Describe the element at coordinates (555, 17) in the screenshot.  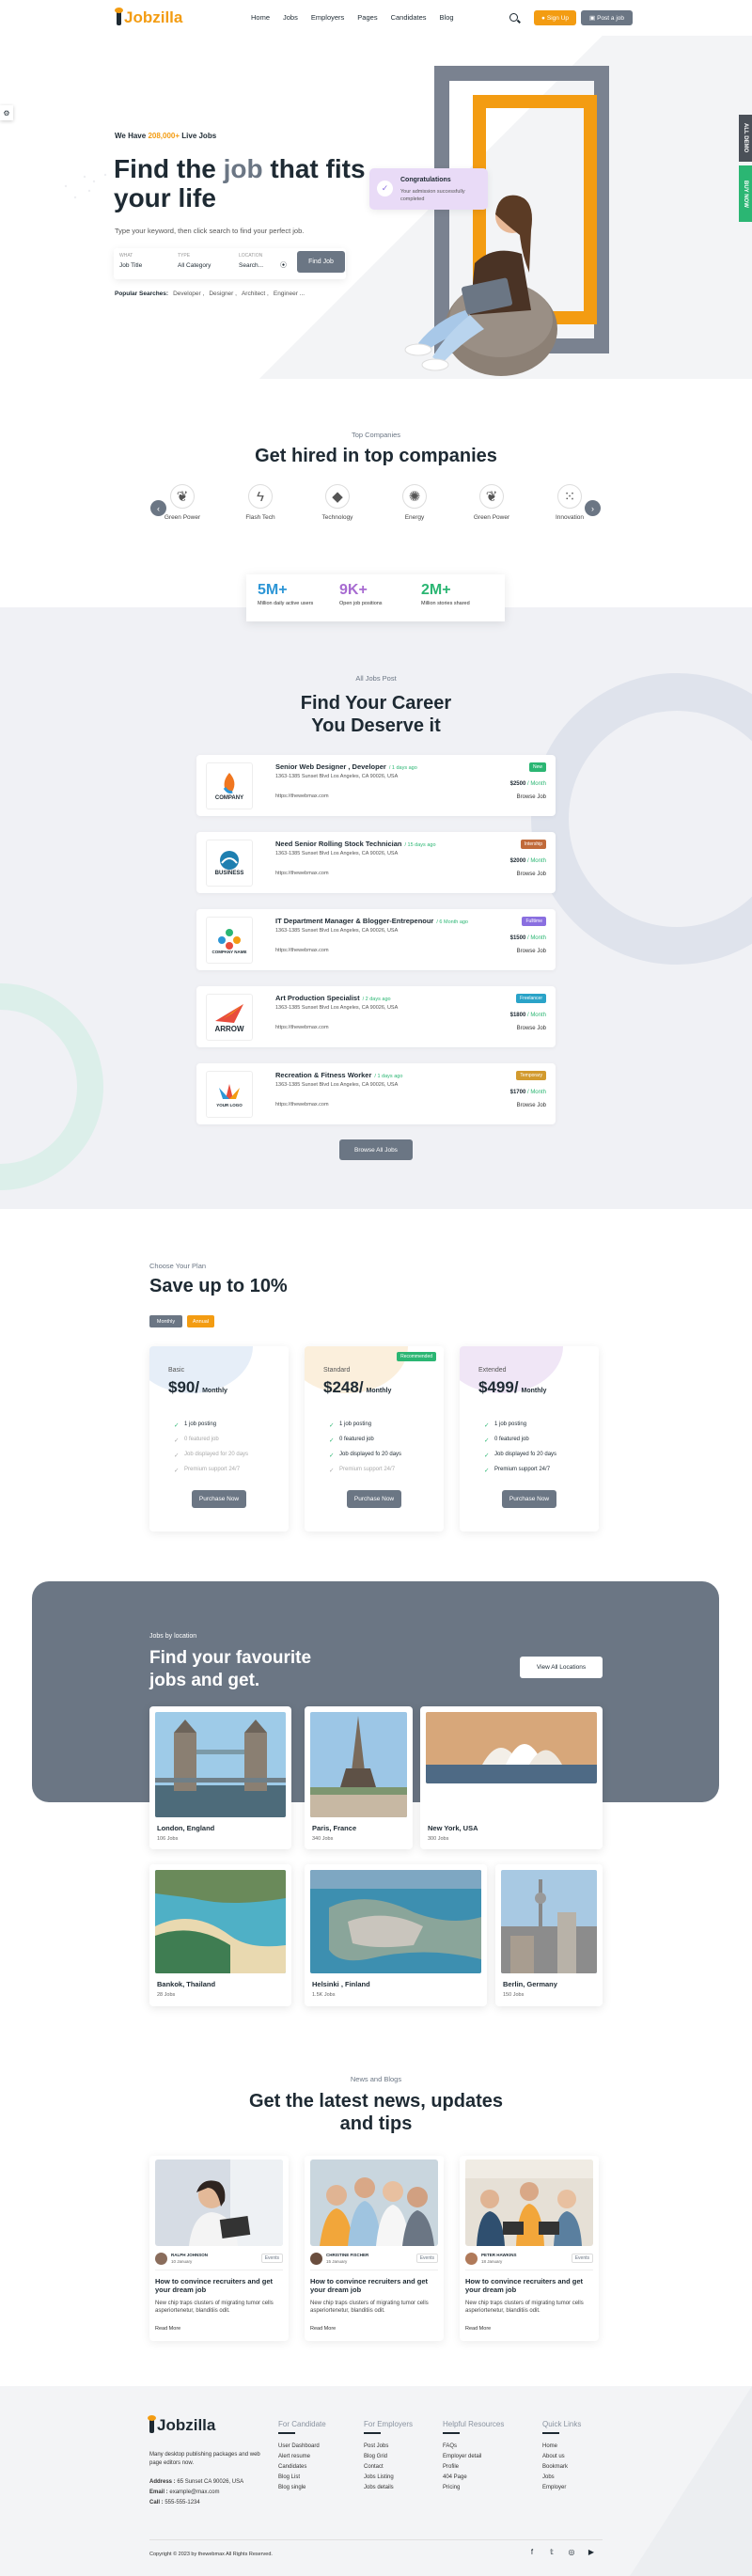
I see `sign-up-button: ● Sign Up` at that location.